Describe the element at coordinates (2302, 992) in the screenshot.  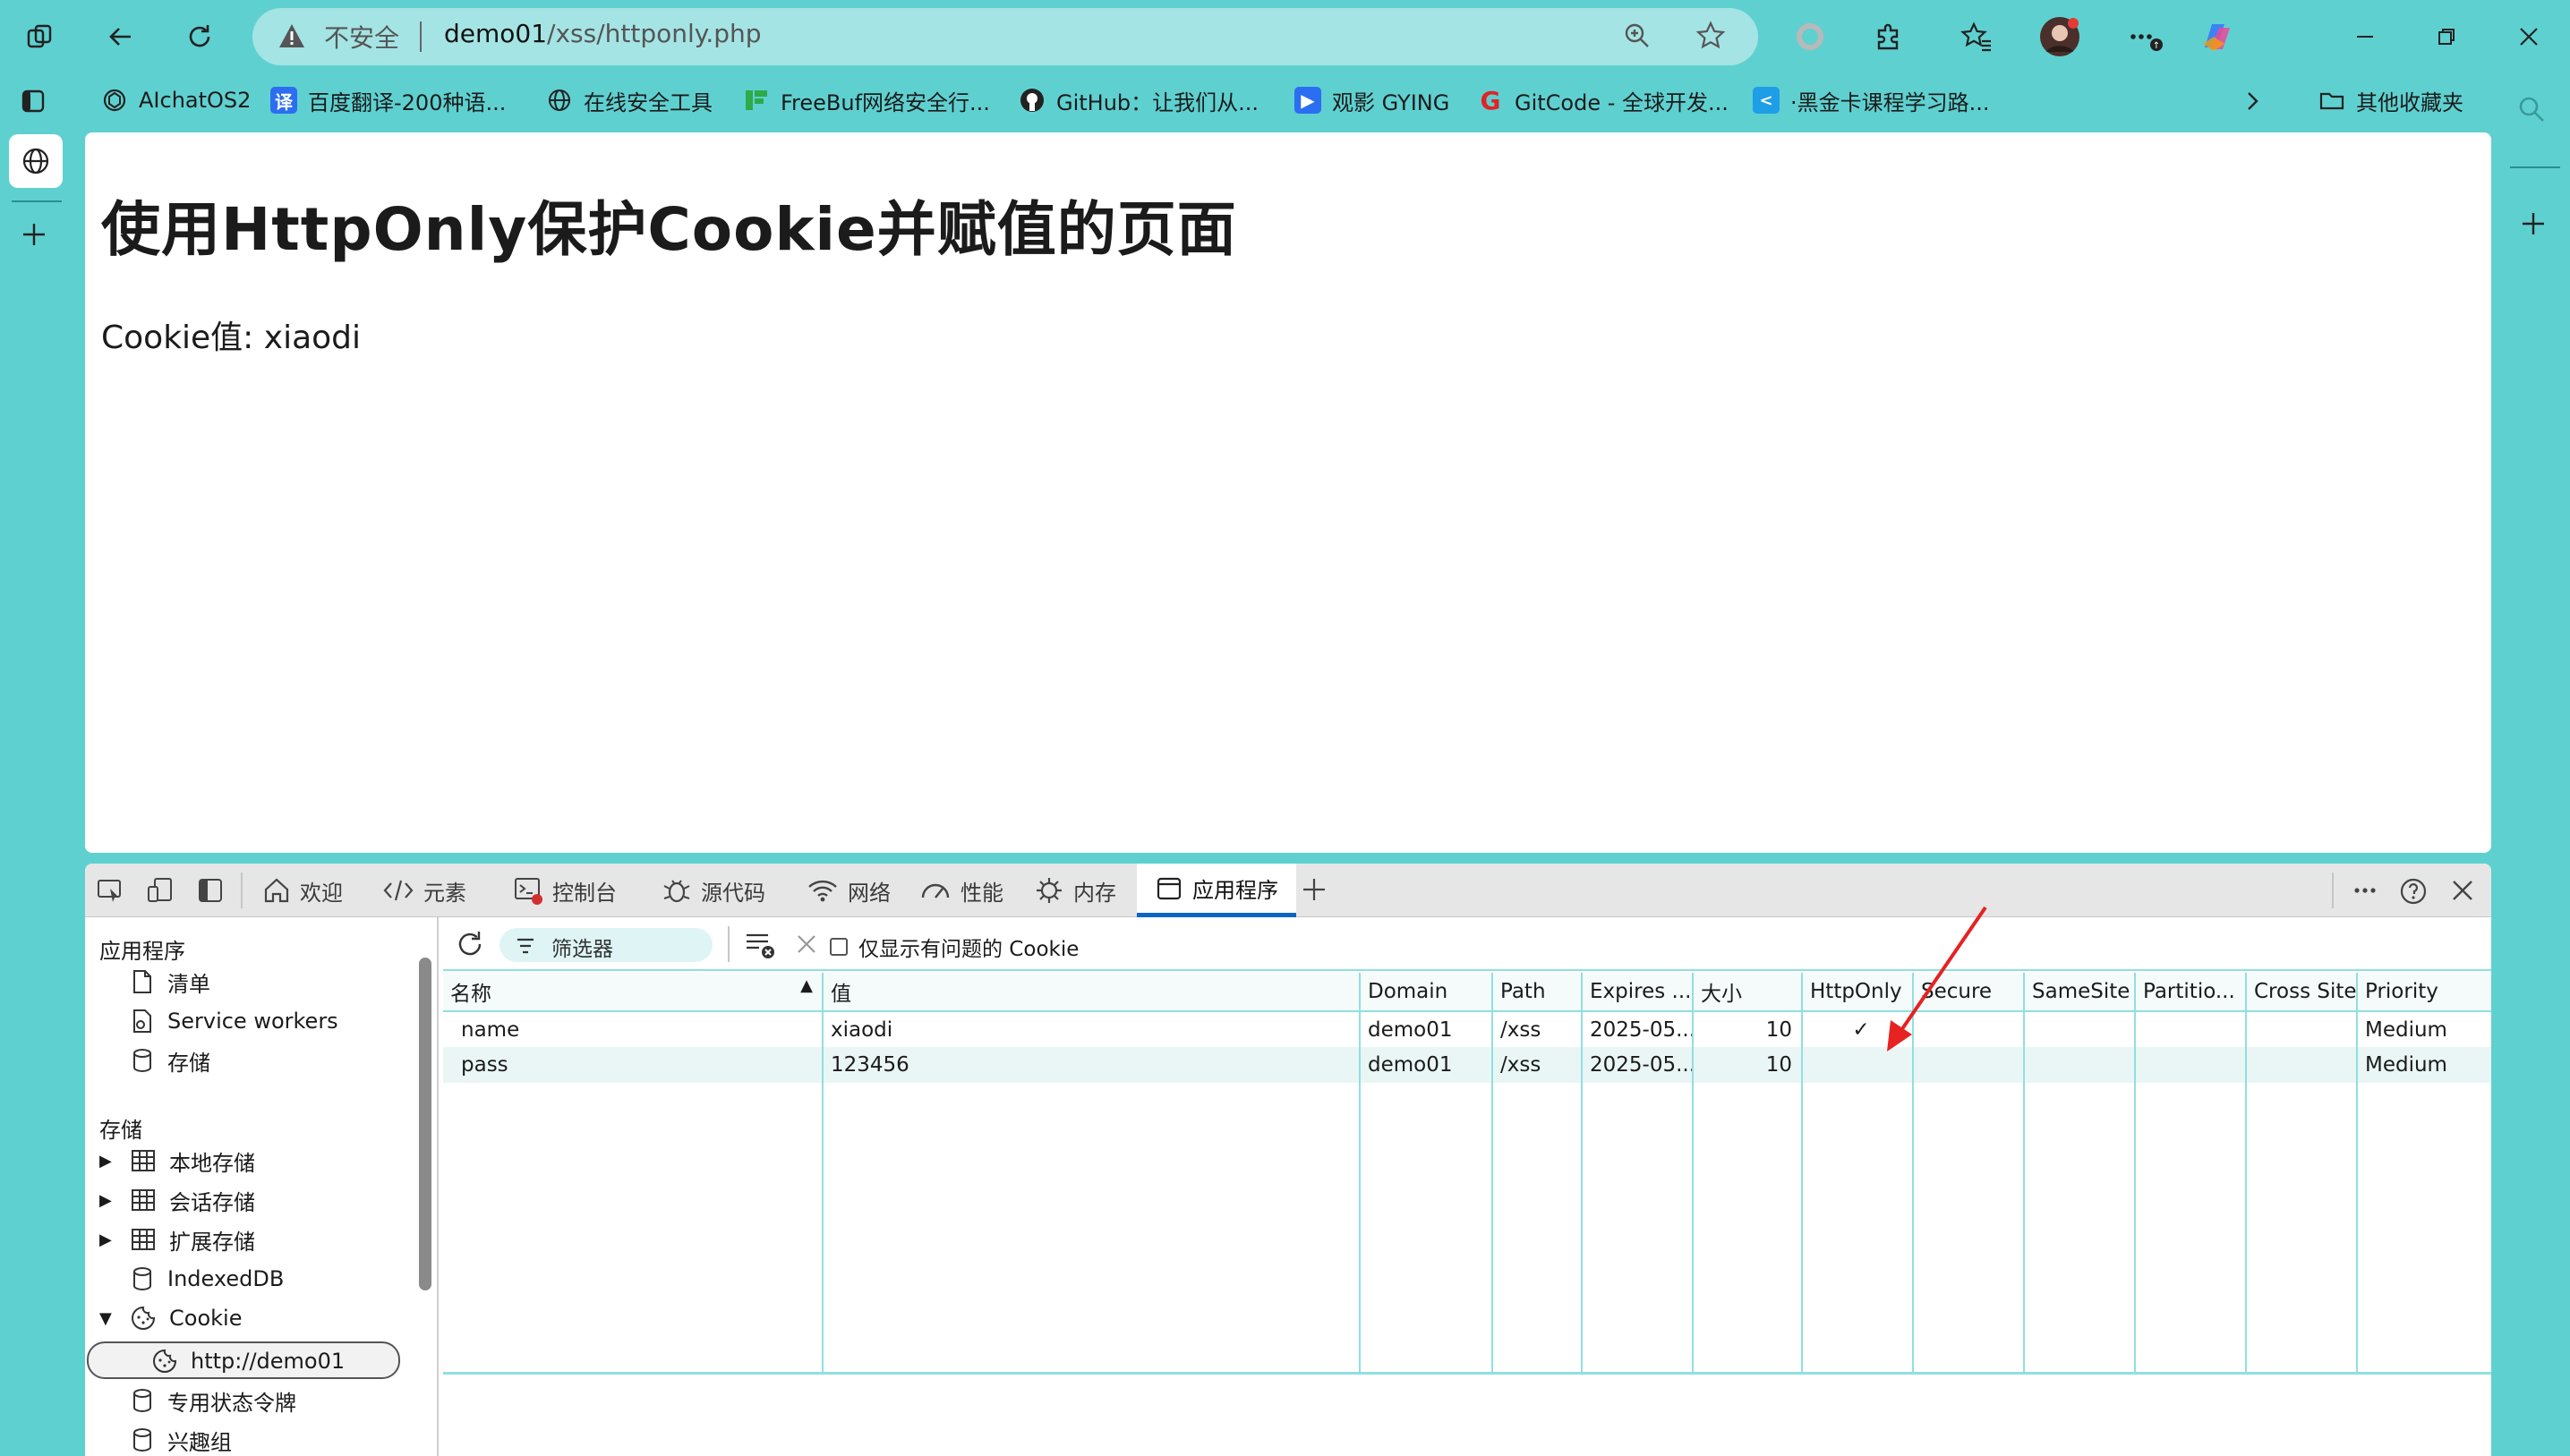
I see `column-header-cross-site: Cross Site` at that location.